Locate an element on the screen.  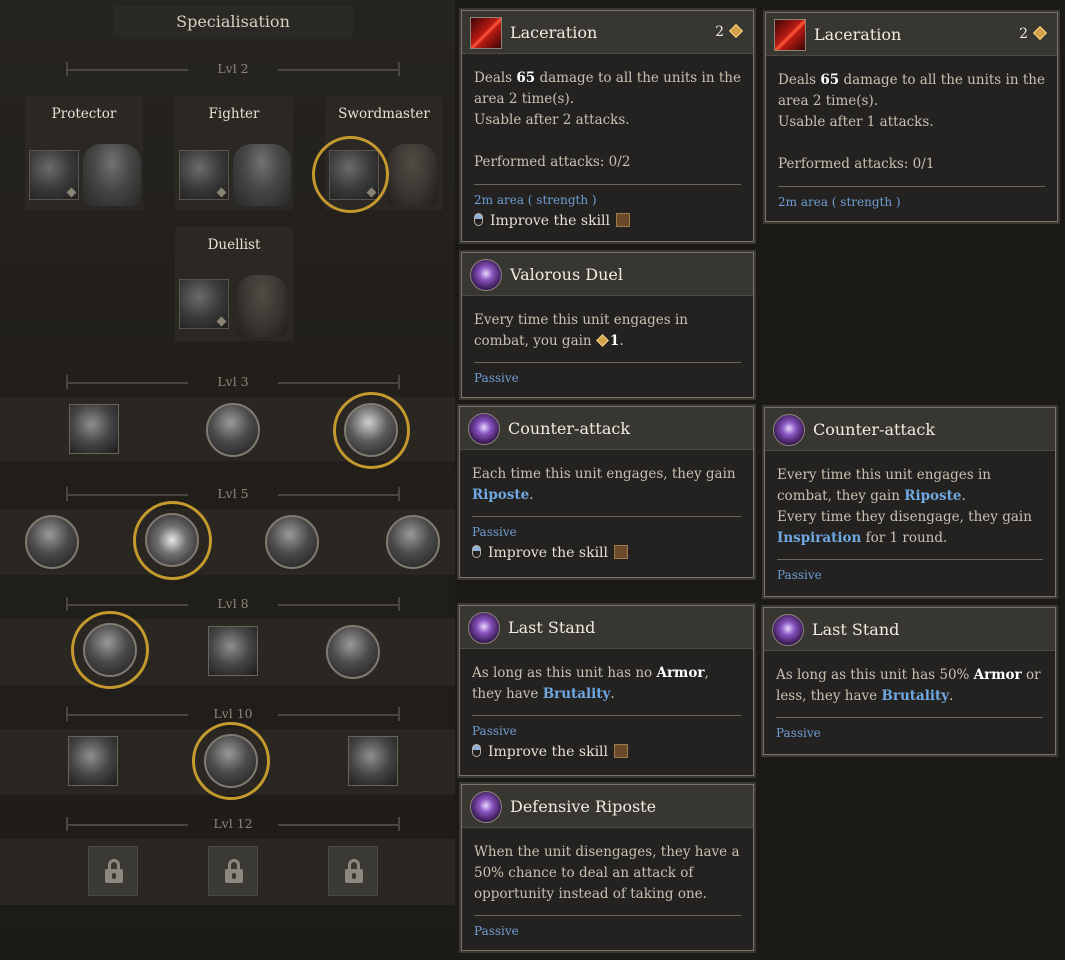
defensive-riposte-icon is located at coordinates (486, 807).